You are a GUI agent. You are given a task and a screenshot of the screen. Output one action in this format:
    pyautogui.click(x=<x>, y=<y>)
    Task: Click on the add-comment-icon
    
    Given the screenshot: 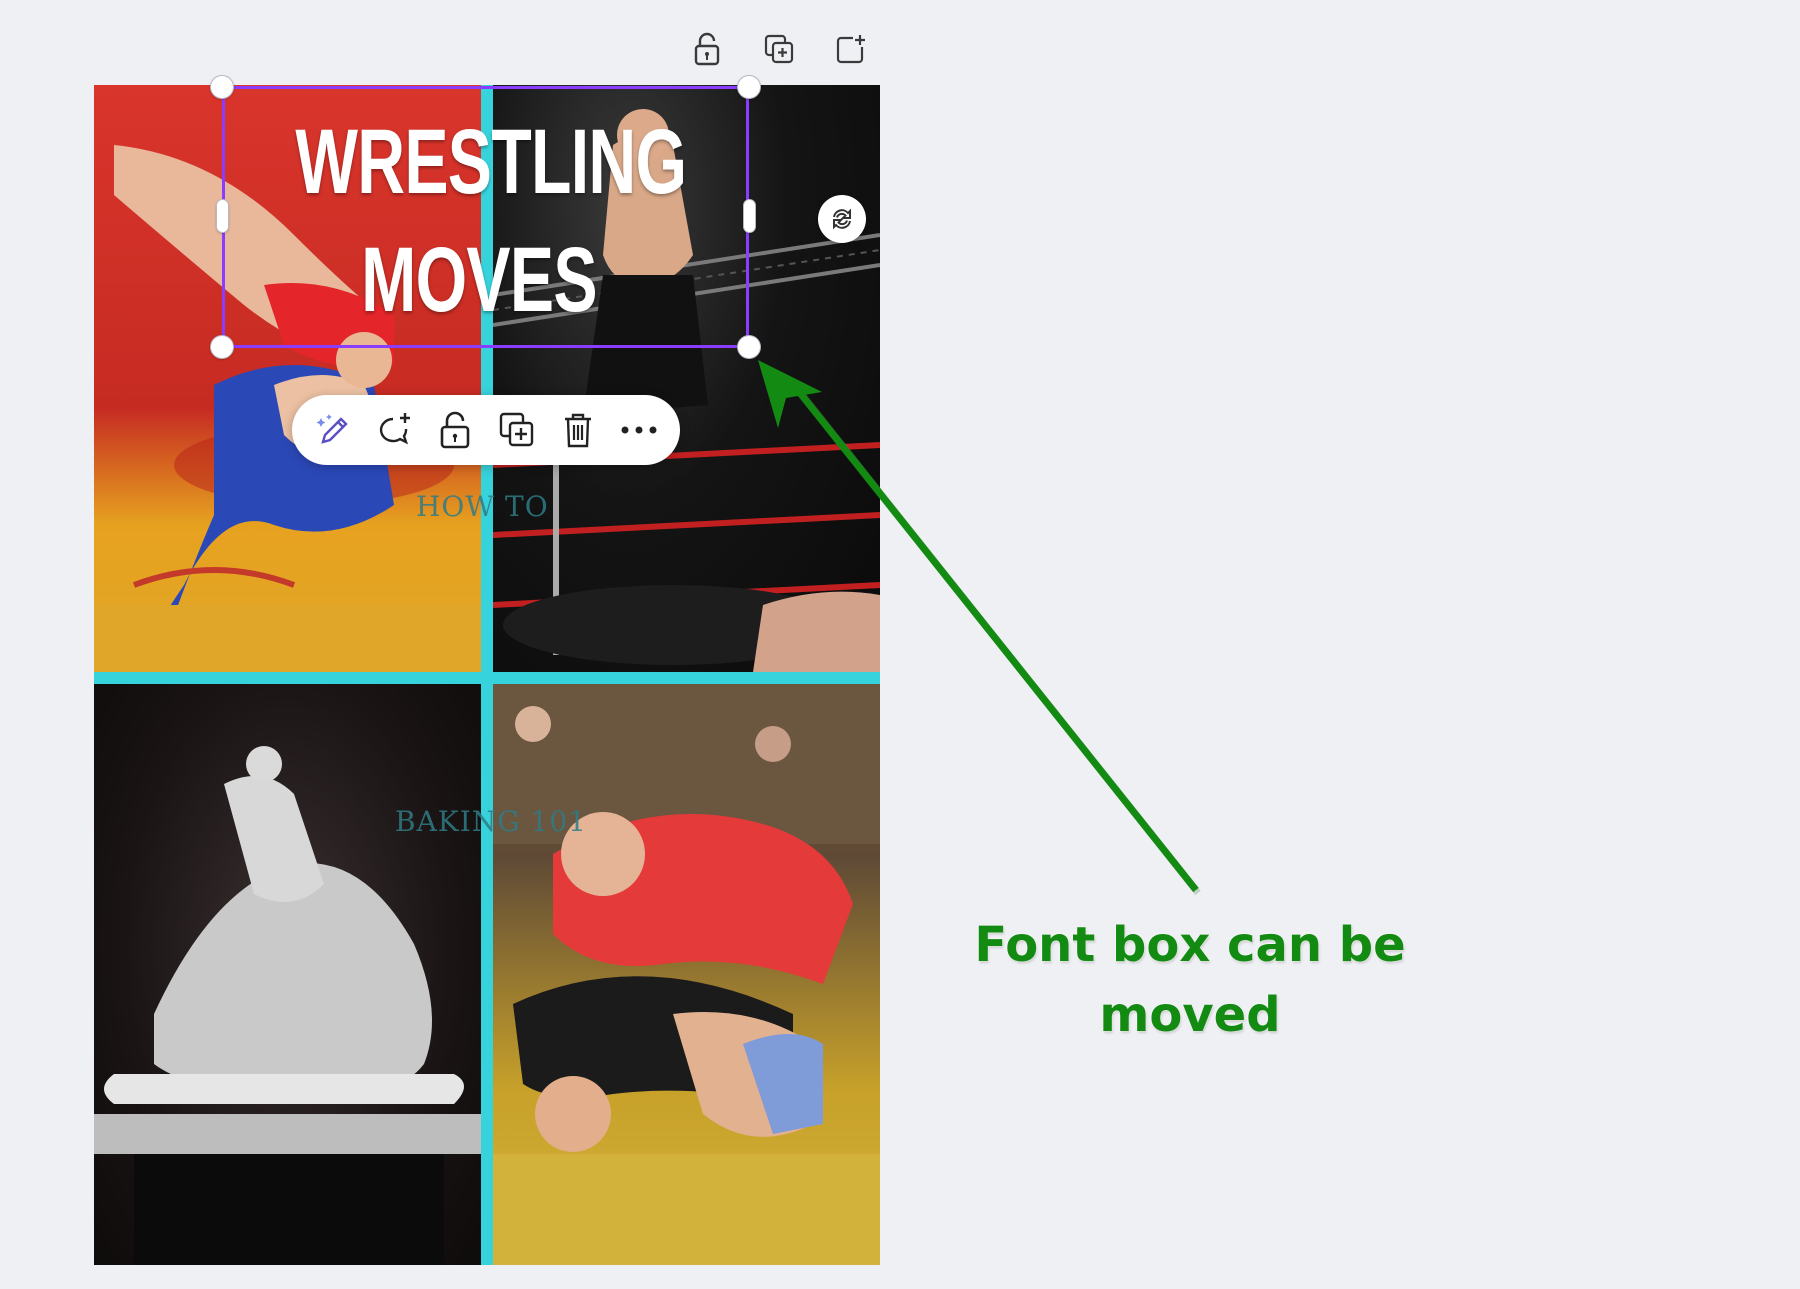 What is the action you would take?
    pyautogui.click(x=394, y=429)
    